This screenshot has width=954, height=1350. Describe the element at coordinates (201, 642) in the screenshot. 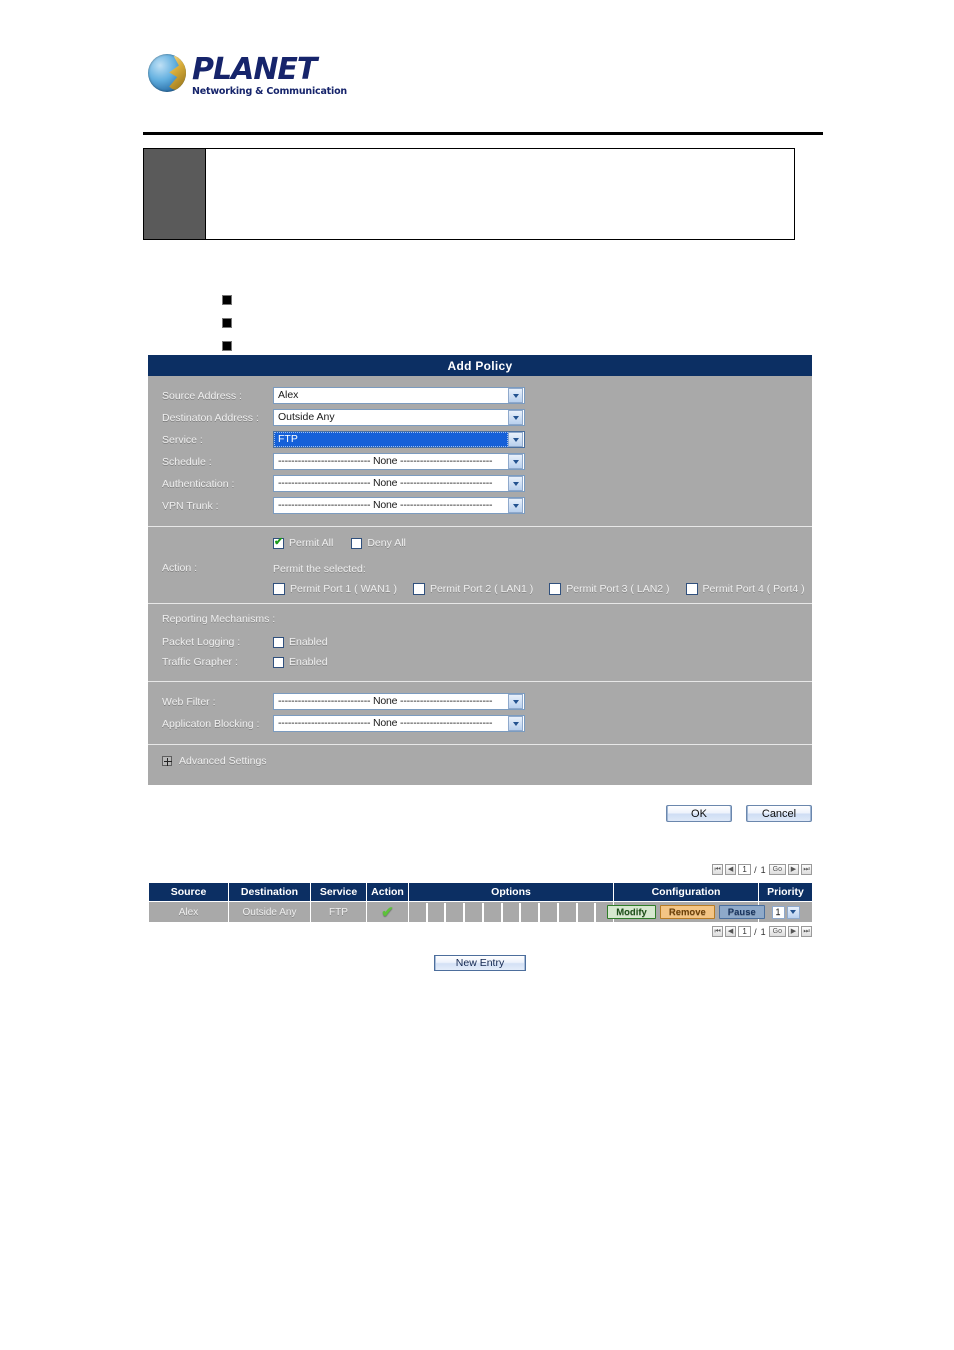

I see `packet-logging-label: Packet Logging :` at that location.